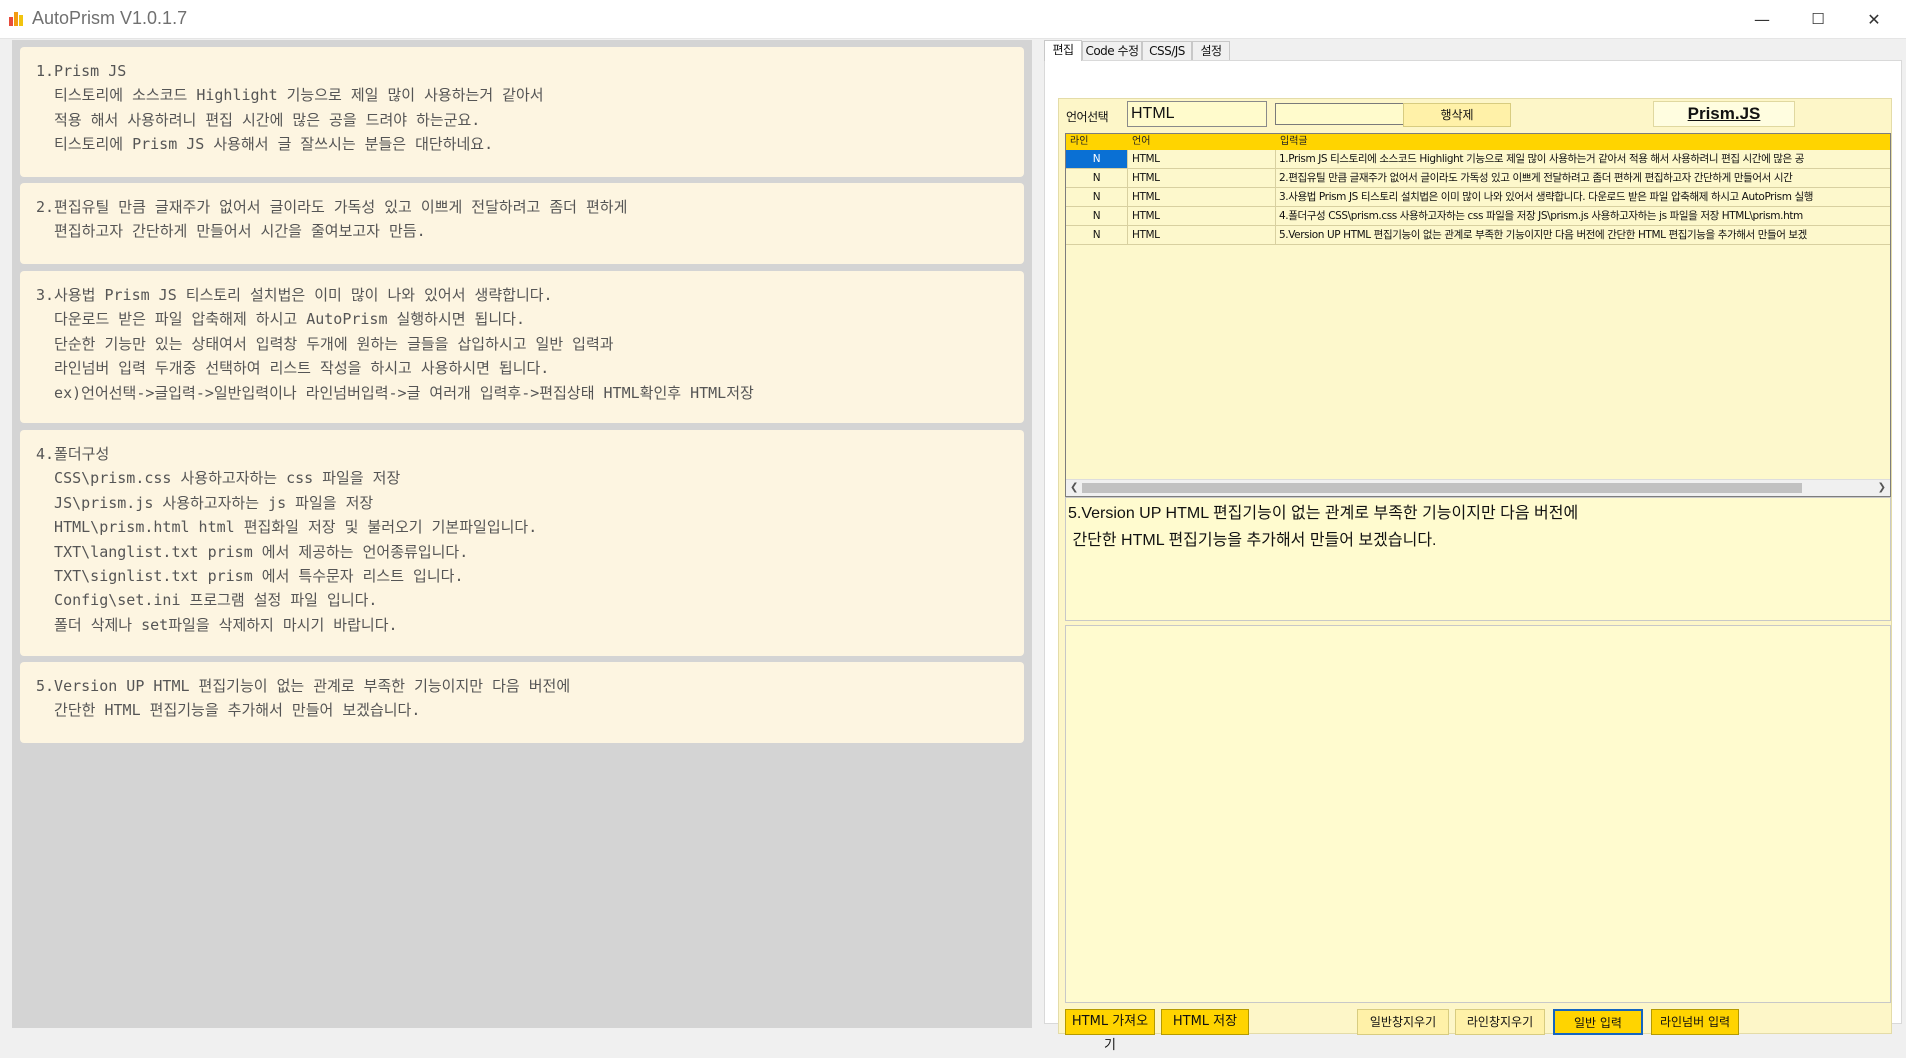 This screenshot has width=1906, height=1058. What do you see at coordinates (1874, 19) in the screenshot?
I see `close-button: ✕` at bounding box center [1874, 19].